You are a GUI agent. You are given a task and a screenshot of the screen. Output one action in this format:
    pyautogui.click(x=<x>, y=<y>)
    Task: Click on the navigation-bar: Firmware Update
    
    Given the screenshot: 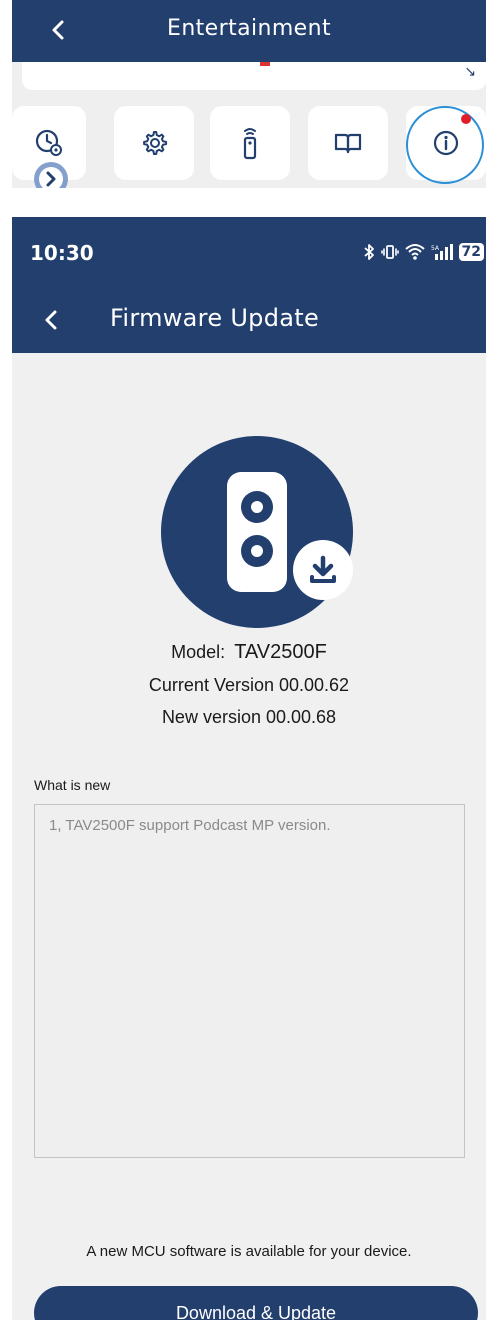 What is the action you would take?
    pyautogui.click(x=249, y=320)
    